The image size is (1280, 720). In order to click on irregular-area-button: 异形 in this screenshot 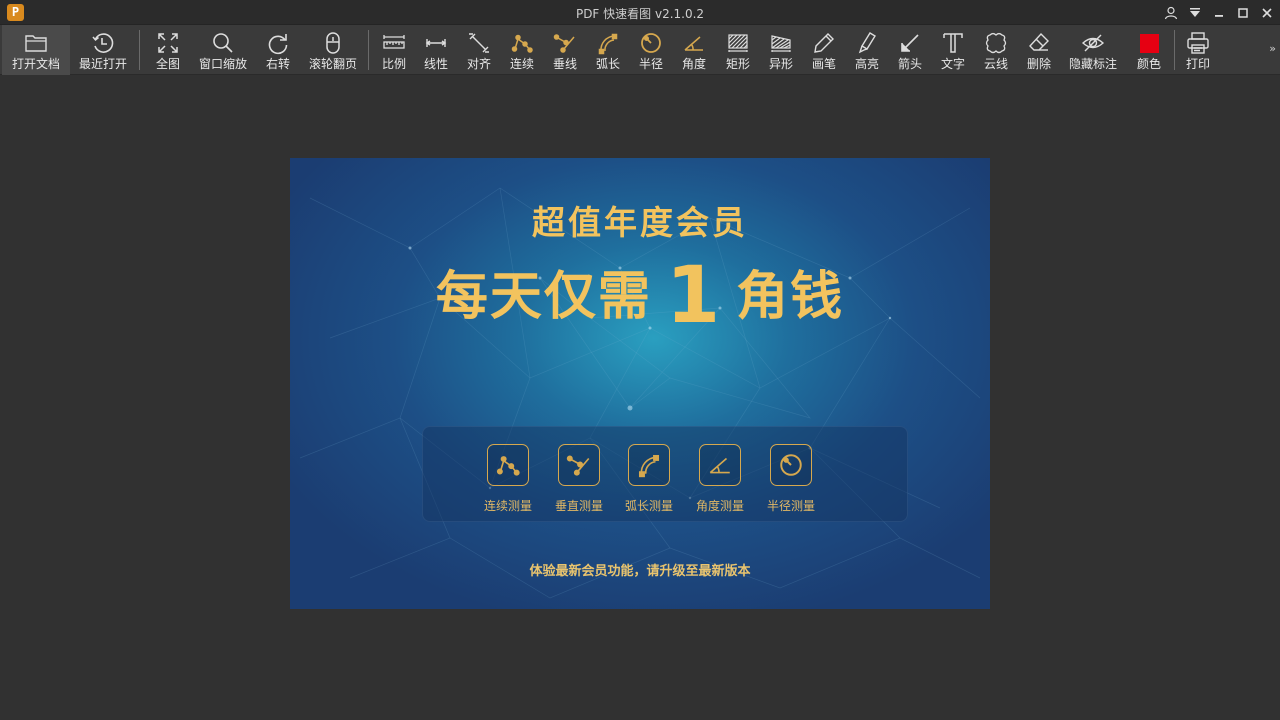, I will do `click(781, 50)`.